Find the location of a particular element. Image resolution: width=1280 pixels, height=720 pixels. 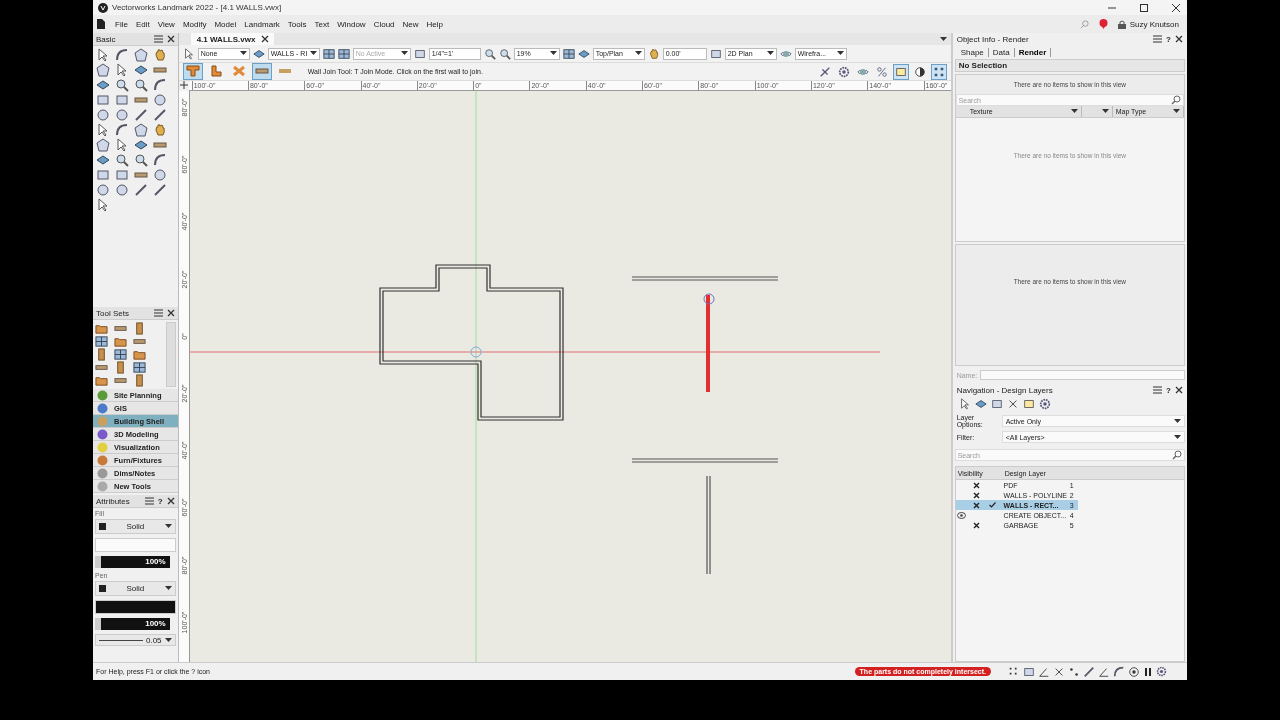

menu-item: Cloud is located at coordinates (384, 24).